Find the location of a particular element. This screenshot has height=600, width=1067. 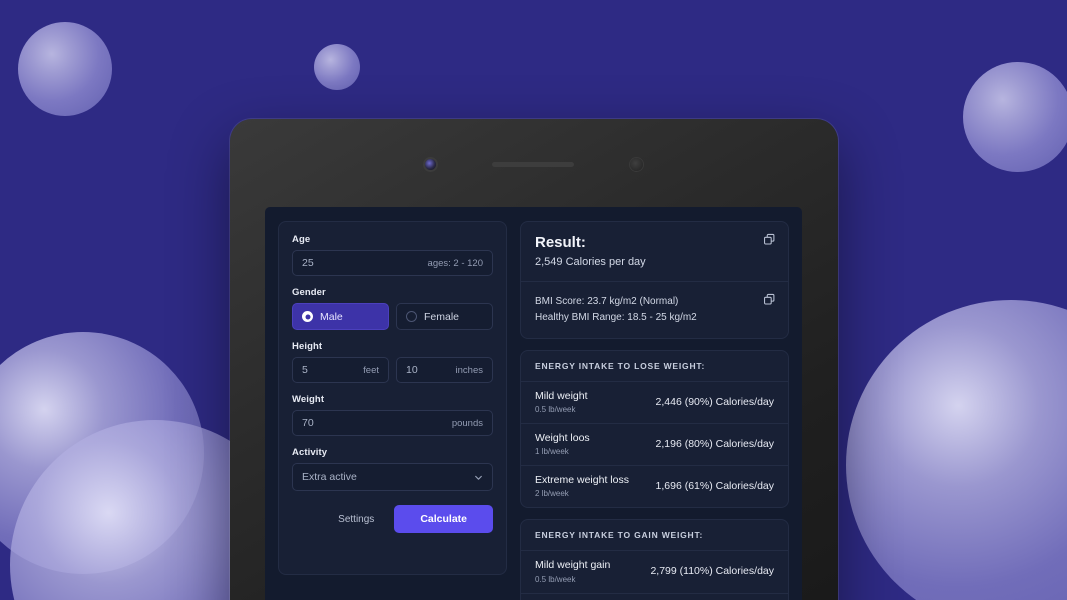

height-feet-input: 5 feet is located at coordinates (340, 370).